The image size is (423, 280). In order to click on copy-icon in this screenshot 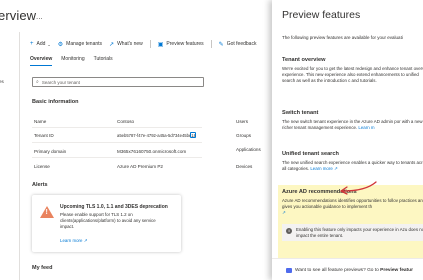, I will do `click(193, 135)`.